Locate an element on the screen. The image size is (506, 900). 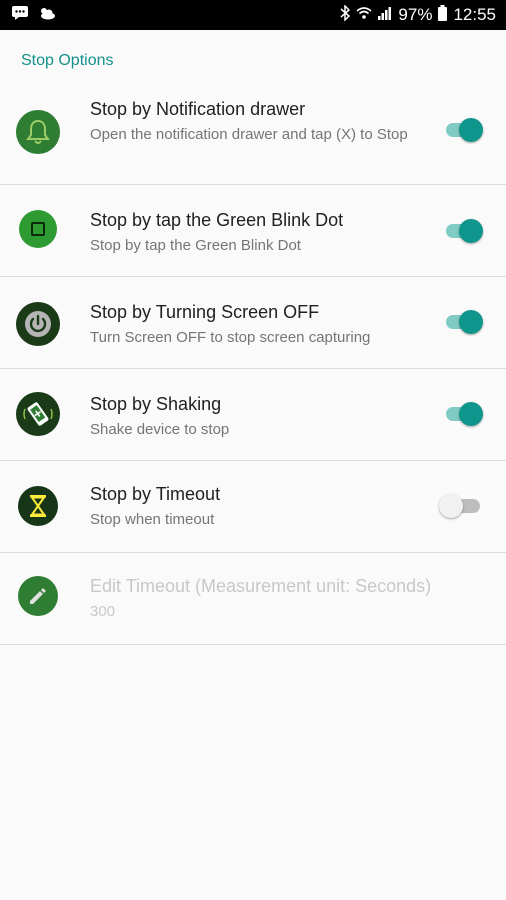
pref-title: Stop by Timeout is located at coordinates (155, 494).